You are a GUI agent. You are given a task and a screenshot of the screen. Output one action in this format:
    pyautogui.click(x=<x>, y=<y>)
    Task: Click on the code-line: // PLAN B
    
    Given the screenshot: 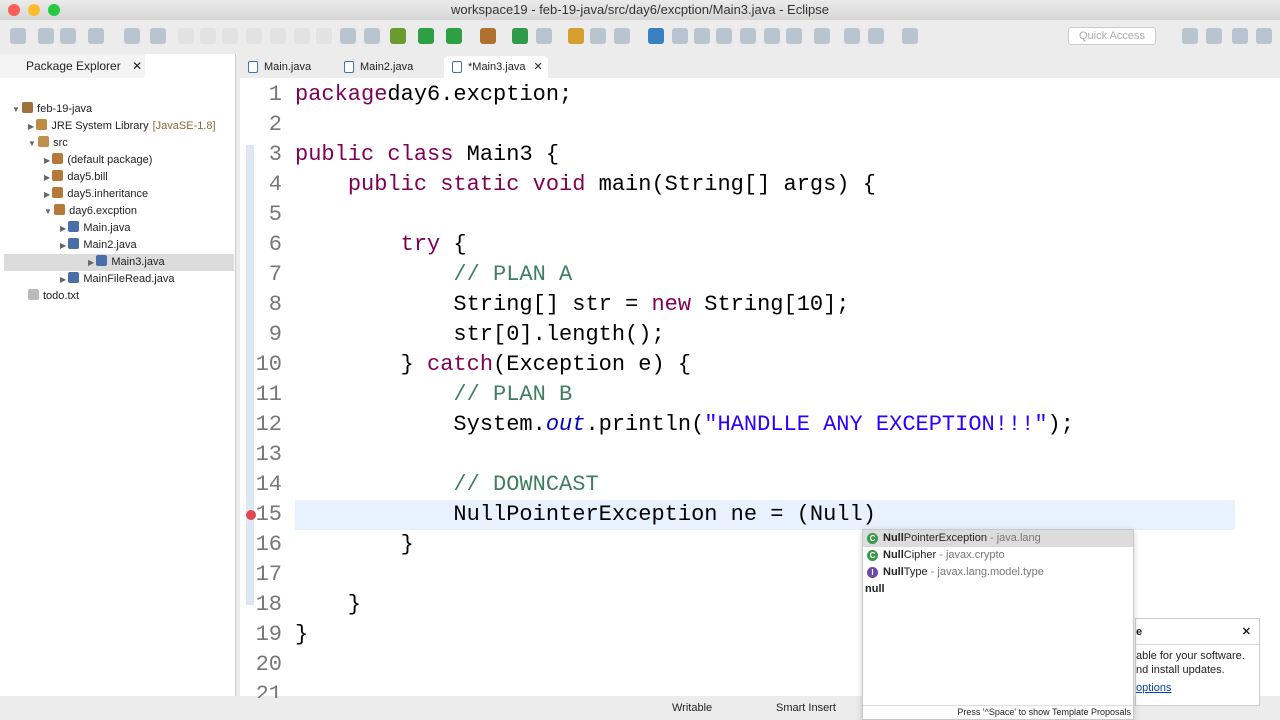 What is the action you would take?
    pyautogui.click(x=433, y=395)
    